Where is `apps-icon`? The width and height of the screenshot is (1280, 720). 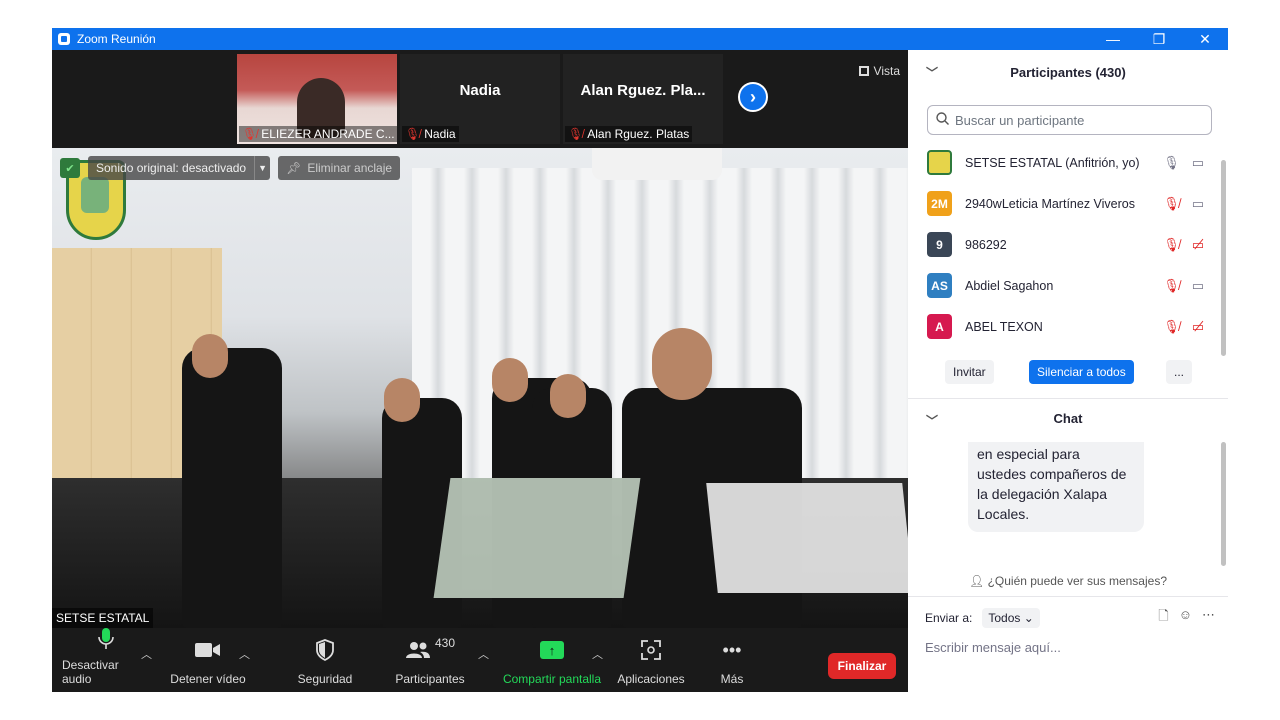 apps-icon is located at coordinates (651, 650).